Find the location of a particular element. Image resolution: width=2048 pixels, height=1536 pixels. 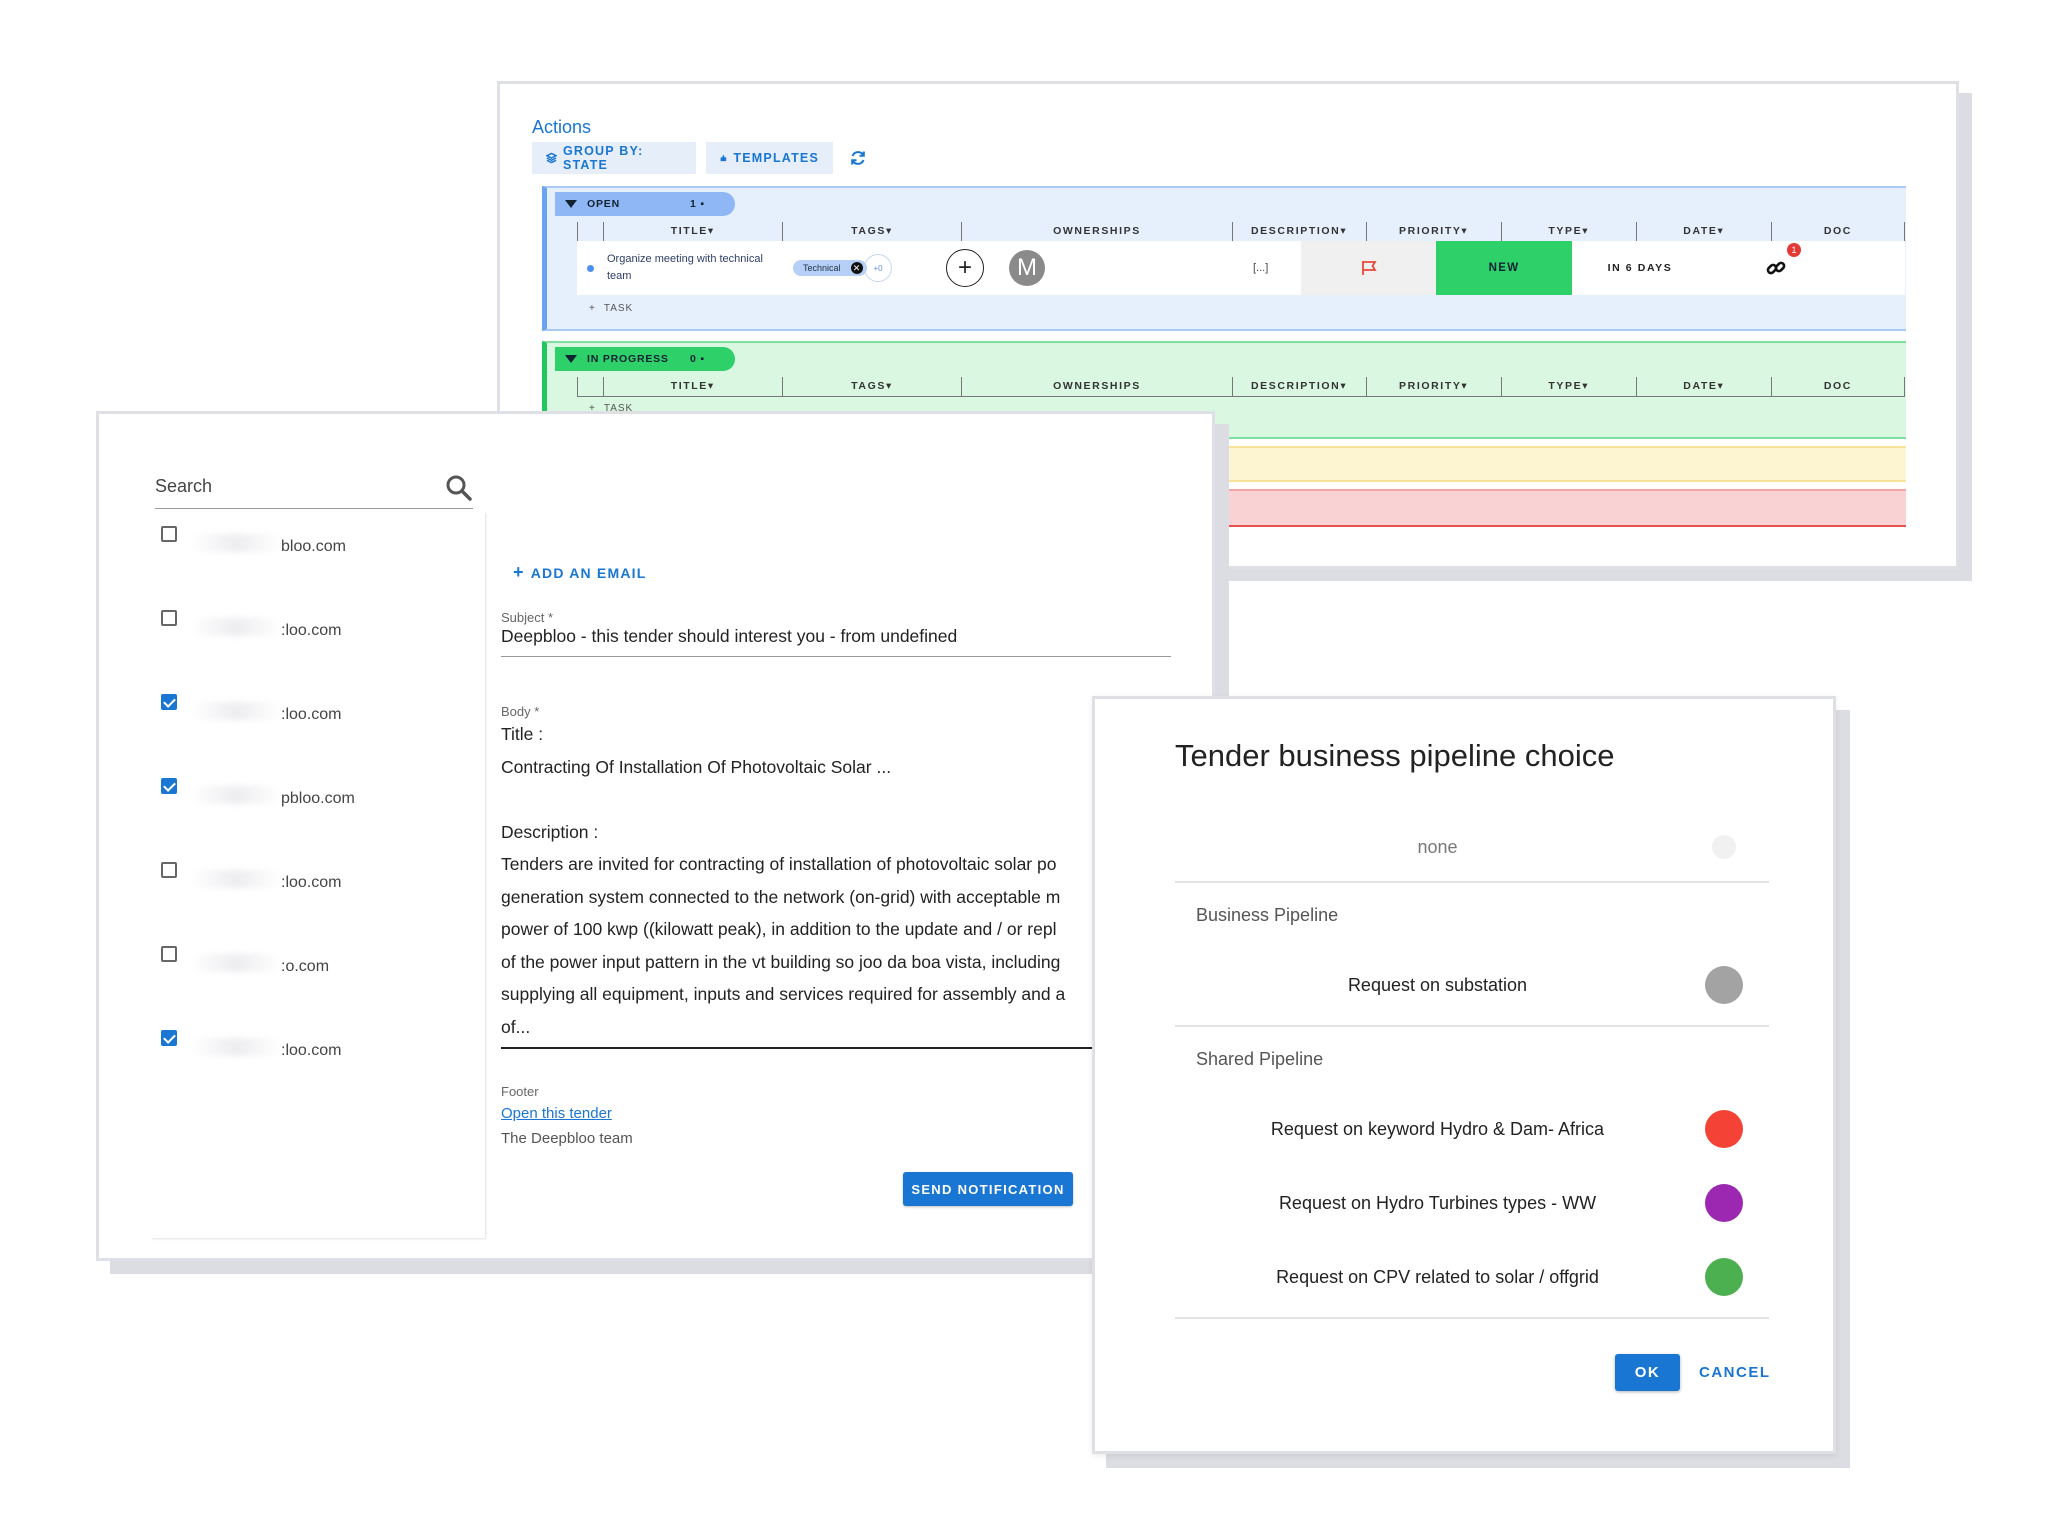

cancel-button: CANCEL is located at coordinates (1735, 1372).